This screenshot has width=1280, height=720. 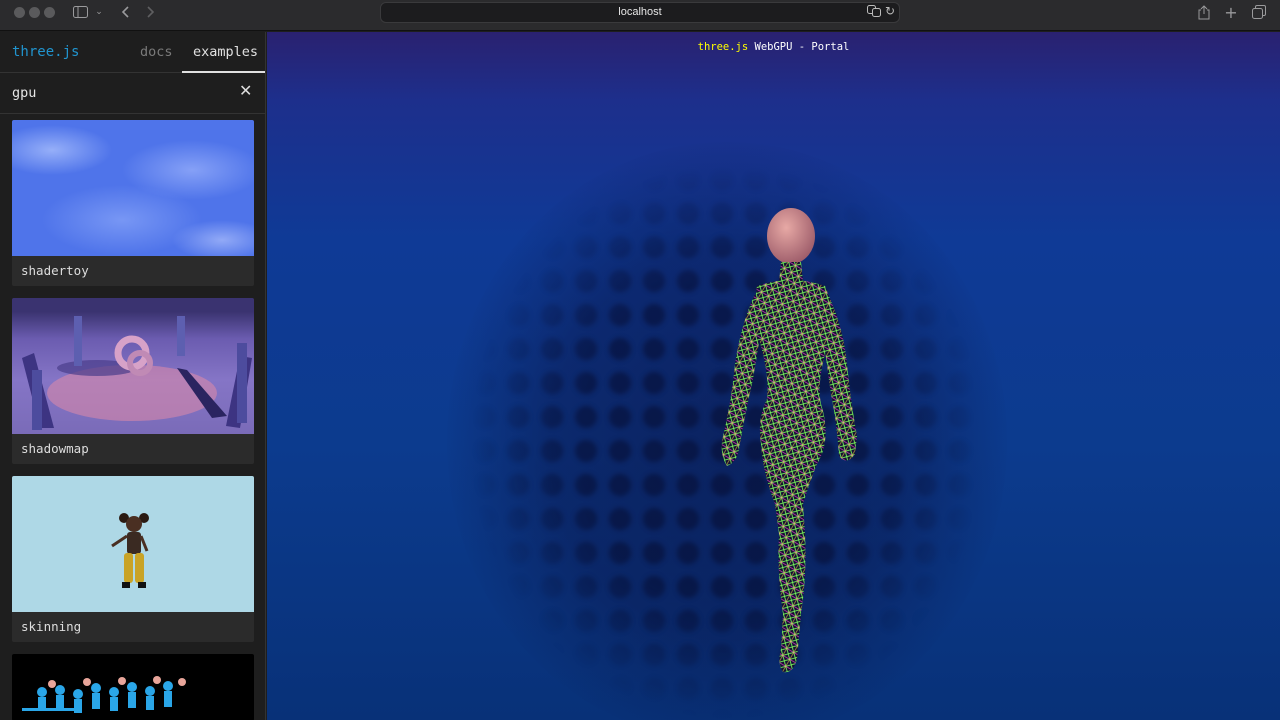 I want to click on example-card-shadowmap: shadowmap, so click(x=133, y=381).